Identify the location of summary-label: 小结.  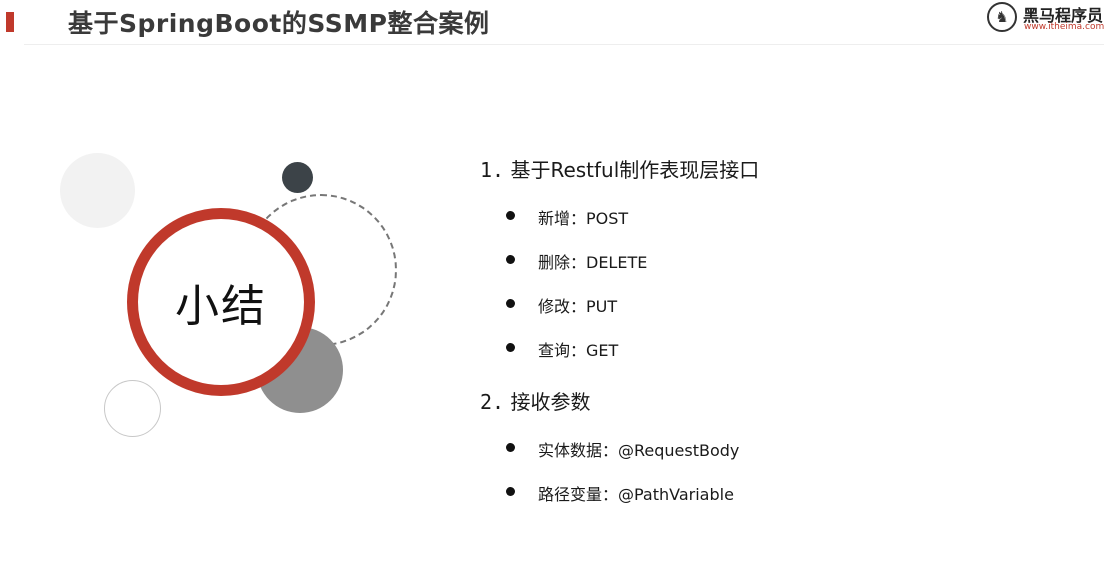
(221, 306).